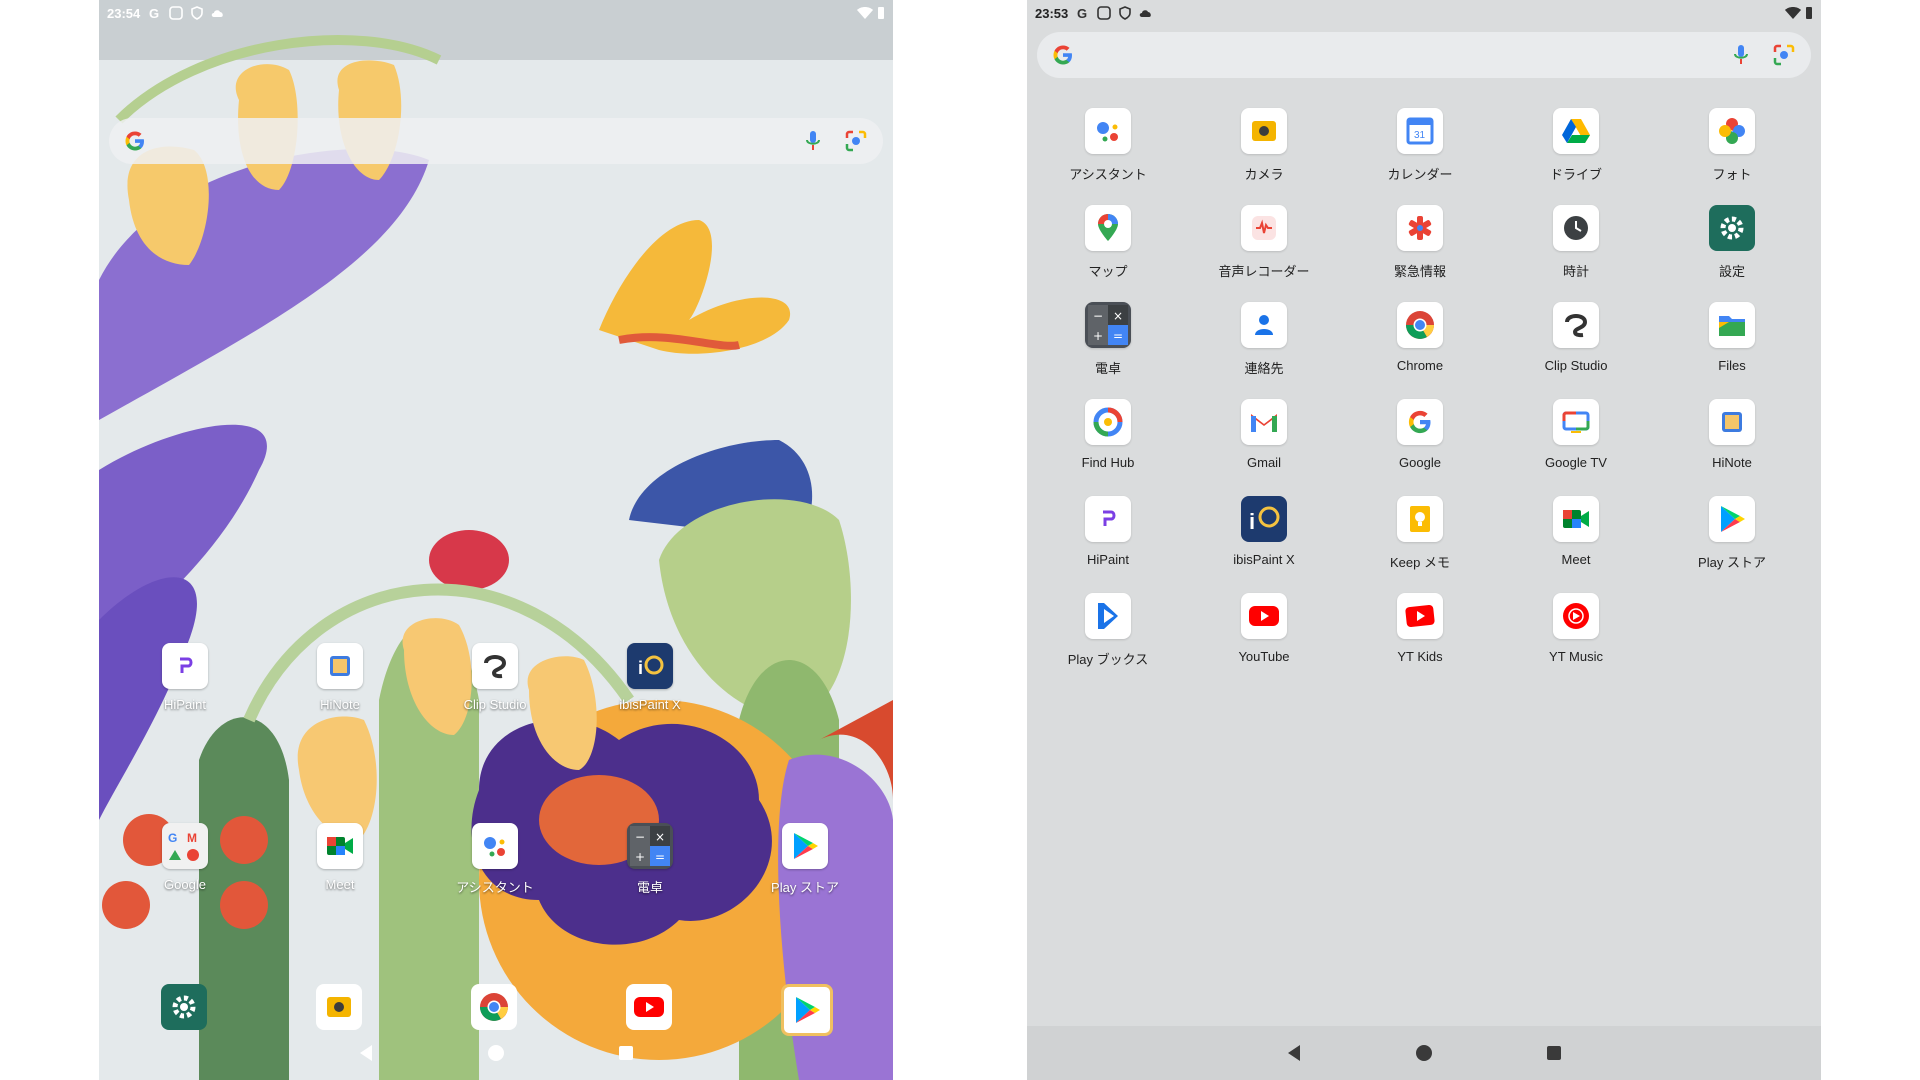  I want to click on drawer-app-drive: ドライブ, so click(1576, 145).